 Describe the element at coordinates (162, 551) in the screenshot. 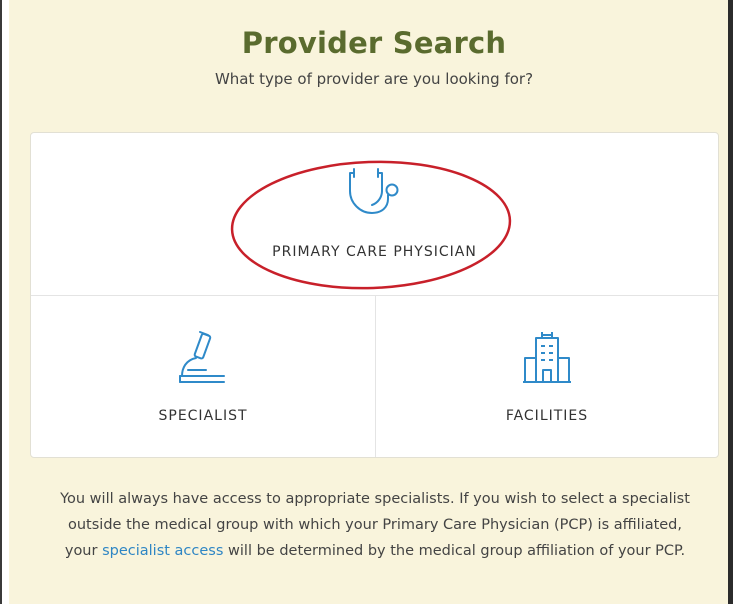

I see `specialist-access-link: specialist access` at that location.